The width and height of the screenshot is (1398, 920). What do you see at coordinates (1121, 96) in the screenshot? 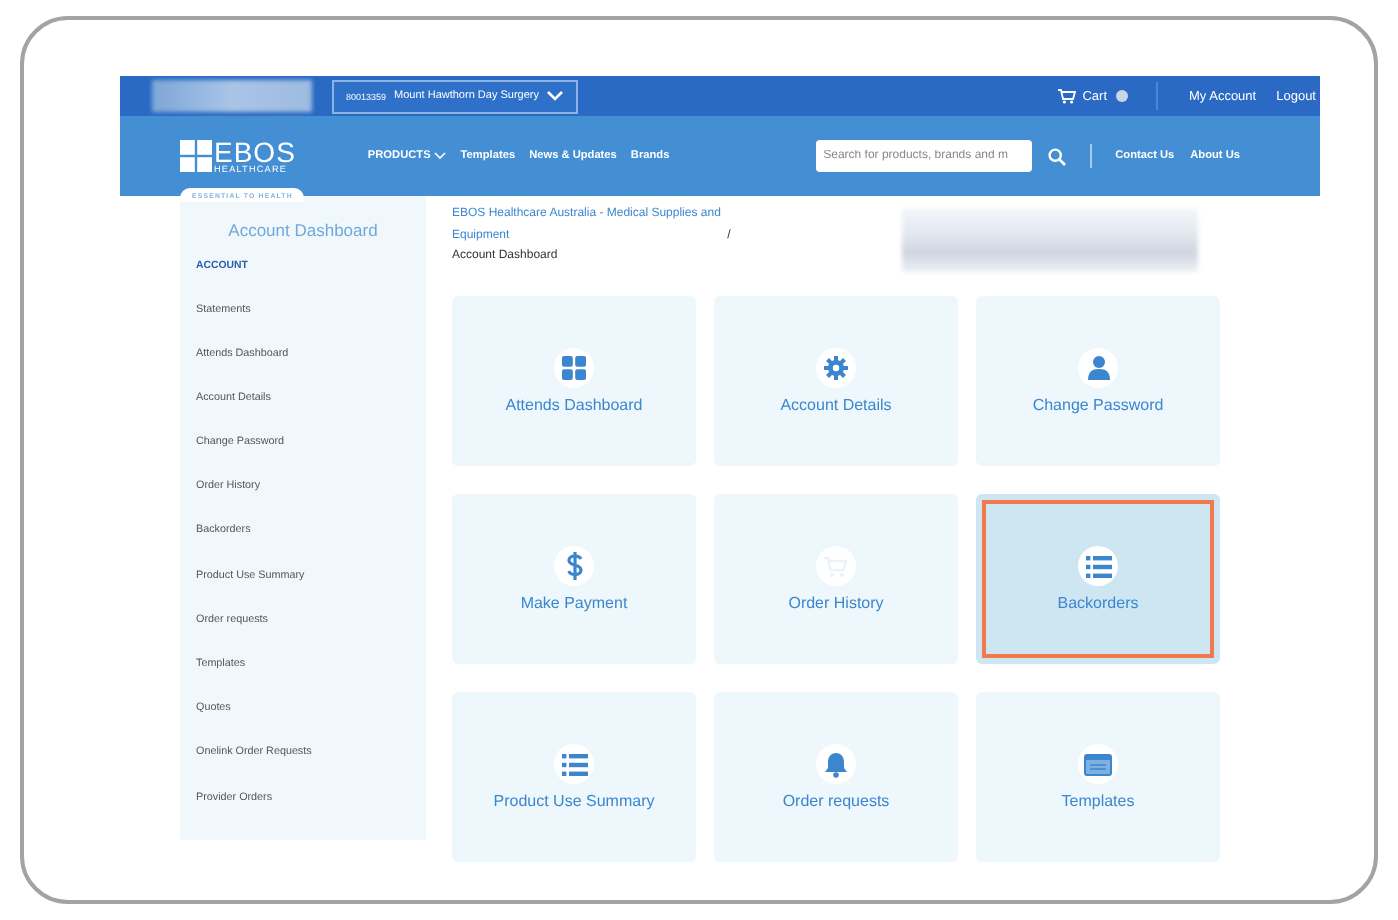
I see `cart-count-badge` at bounding box center [1121, 96].